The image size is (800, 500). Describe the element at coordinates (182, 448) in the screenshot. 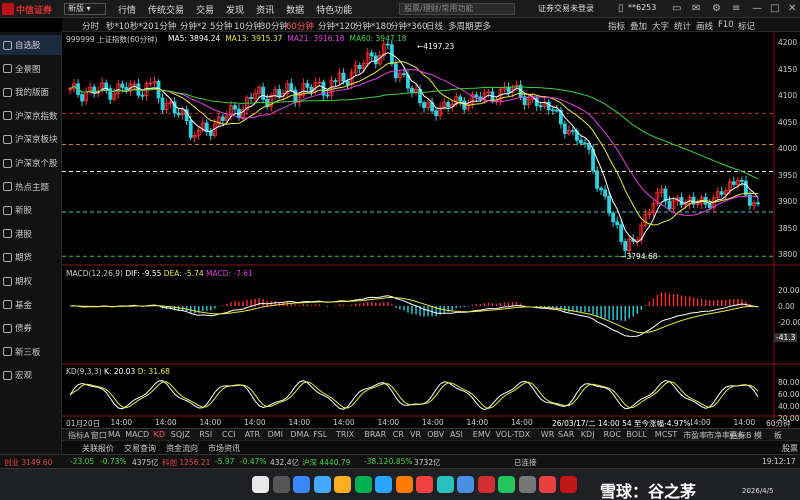

I see `sub-tab-2: 资金流向` at that location.